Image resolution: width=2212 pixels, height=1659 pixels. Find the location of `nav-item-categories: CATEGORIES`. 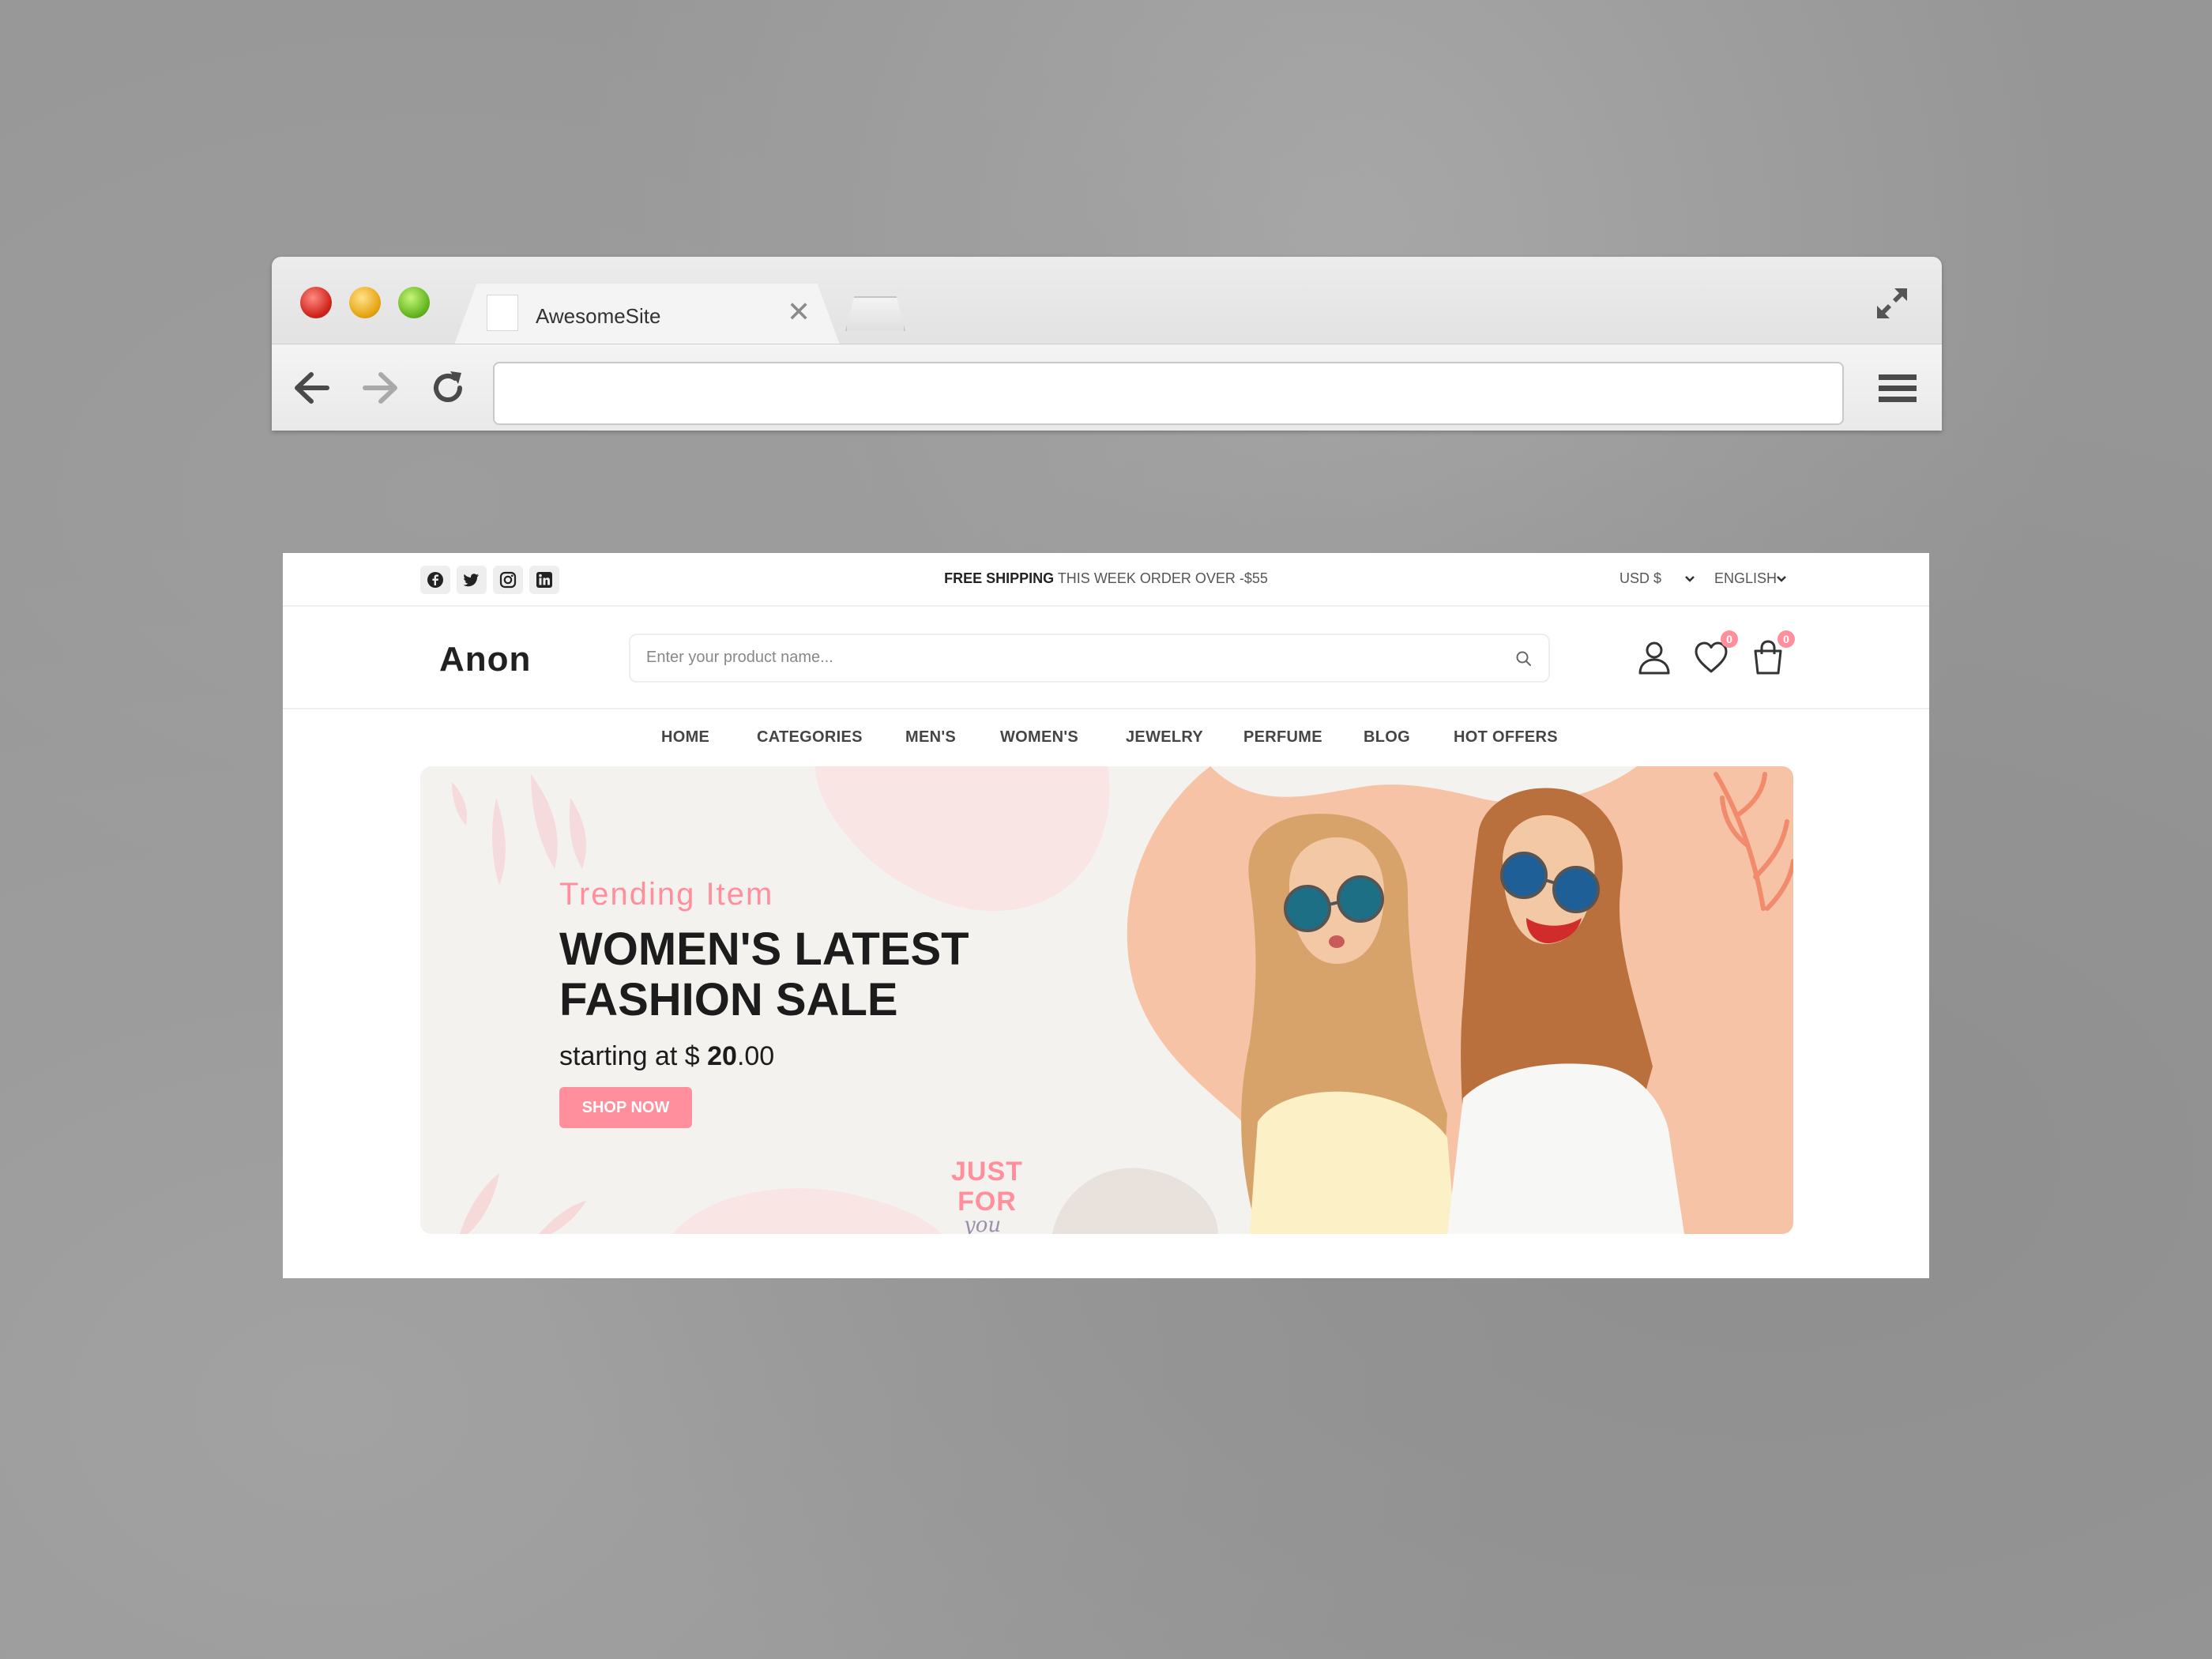

nav-item-categories: CATEGORIES is located at coordinates (810, 738).